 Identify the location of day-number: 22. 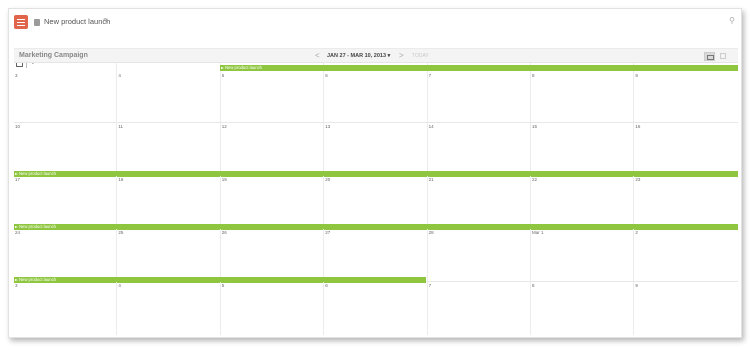
(535, 179).